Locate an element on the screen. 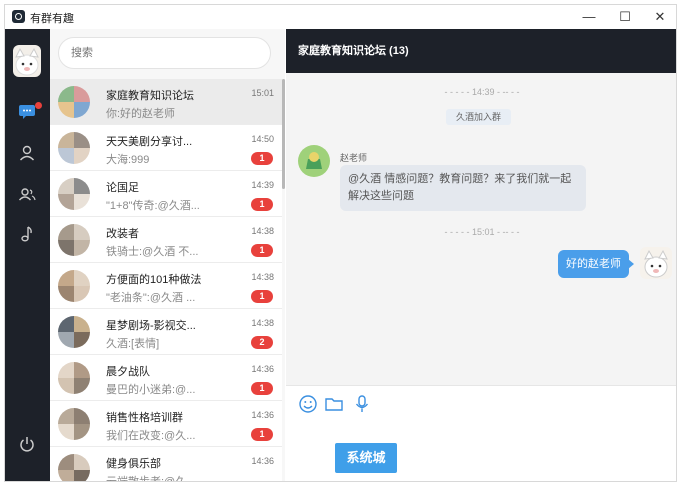 The image size is (681, 486). list-item: 改装者 铁骑士:@久酒 不... 14:38 1 is located at coordinates (166, 240).